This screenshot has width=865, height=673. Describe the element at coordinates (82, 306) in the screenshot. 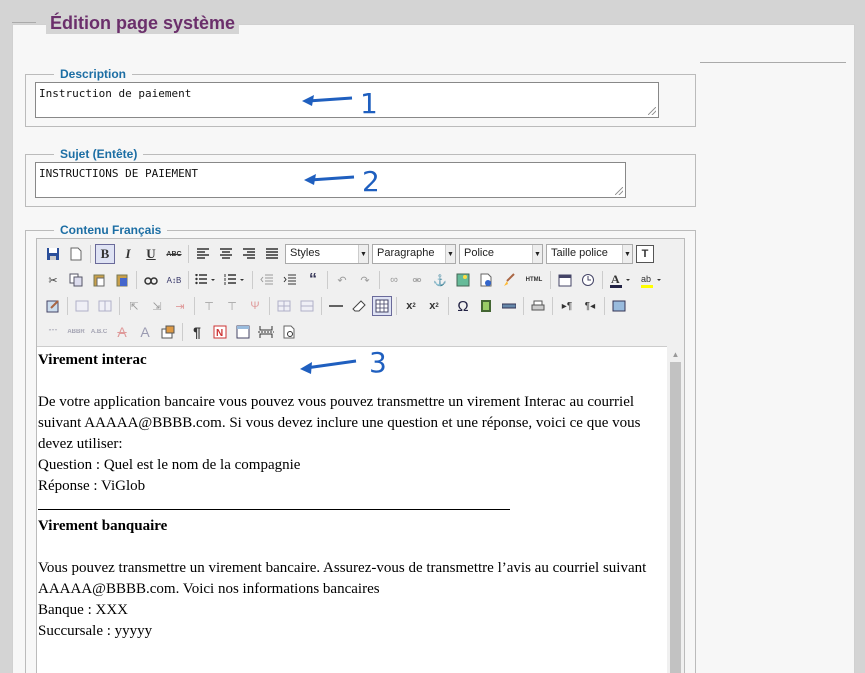

I see `table-props-icon` at that location.